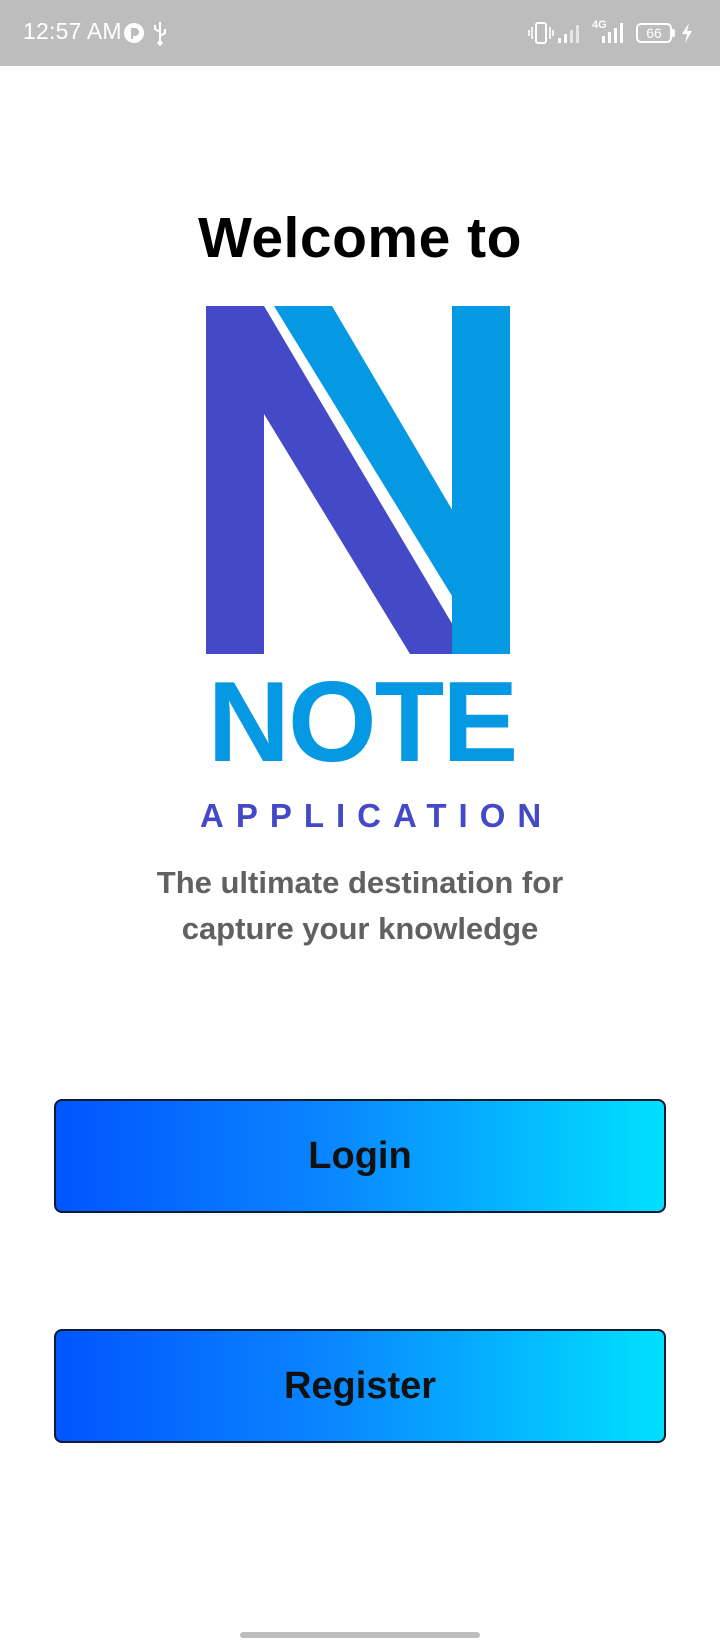 The height and width of the screenshot is (1640, 720). I want to click on usb-icon, so click(160, 34).